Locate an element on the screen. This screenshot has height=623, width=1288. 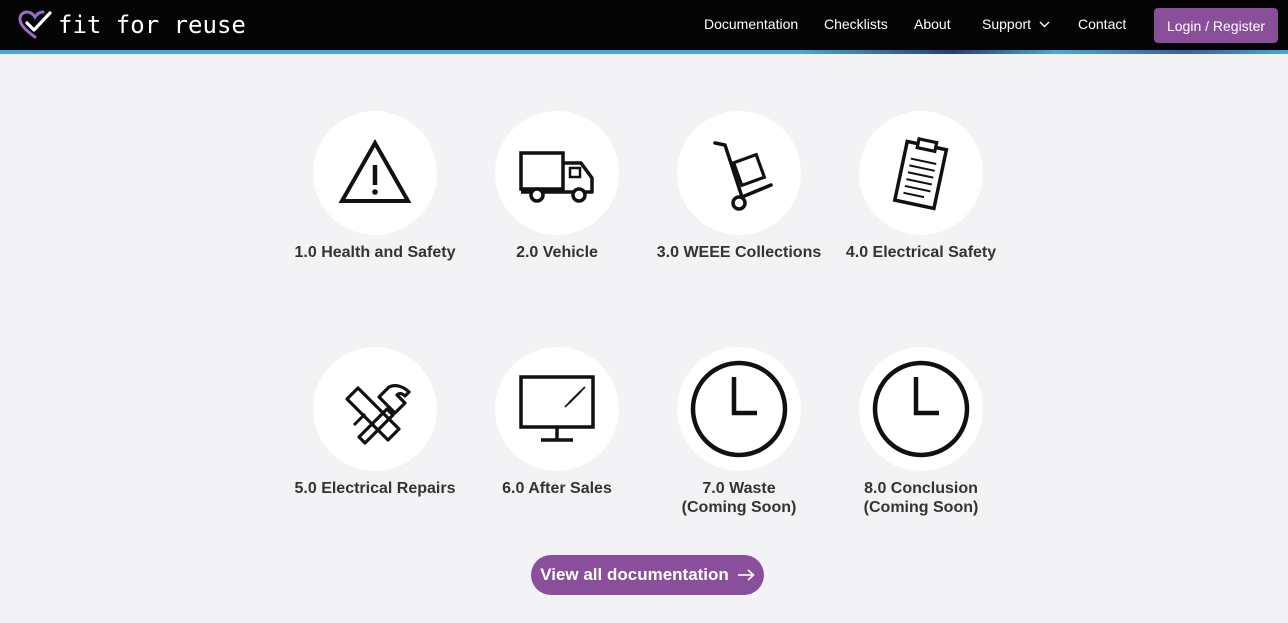
nav-about: About is located at coordinates (932, 24).